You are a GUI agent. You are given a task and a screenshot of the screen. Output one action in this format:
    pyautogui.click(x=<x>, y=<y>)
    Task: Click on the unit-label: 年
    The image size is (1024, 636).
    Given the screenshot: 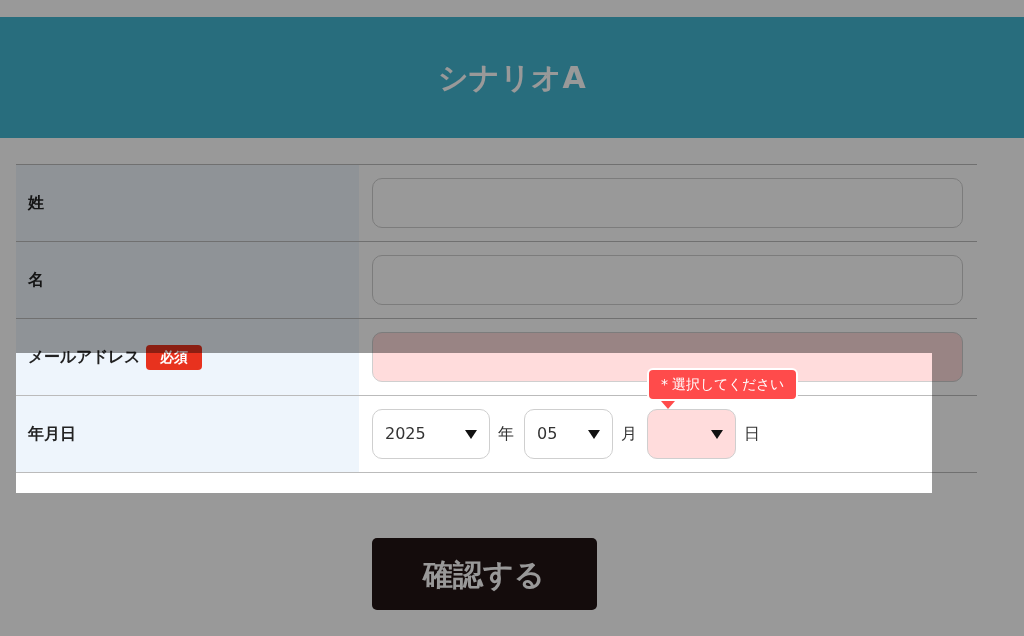 What is the action you would take?
    pyautogui.click(x=506, y=434)
    